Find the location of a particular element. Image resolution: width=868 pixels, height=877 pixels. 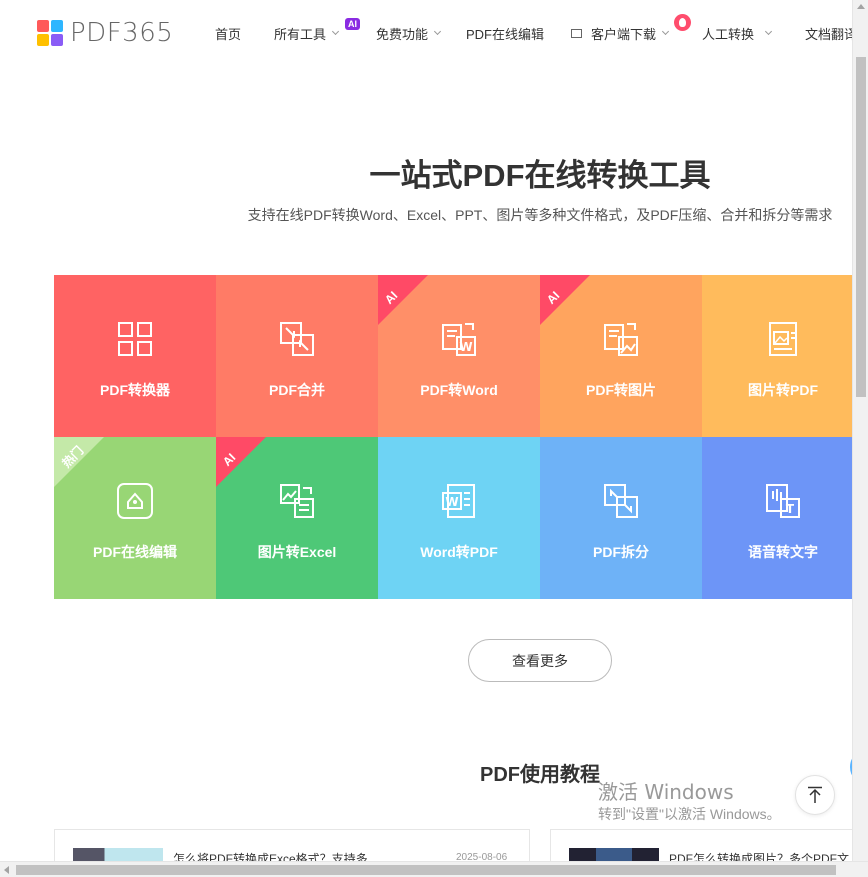

nav-label: 所有工具 is located at coordinates (300, 34).